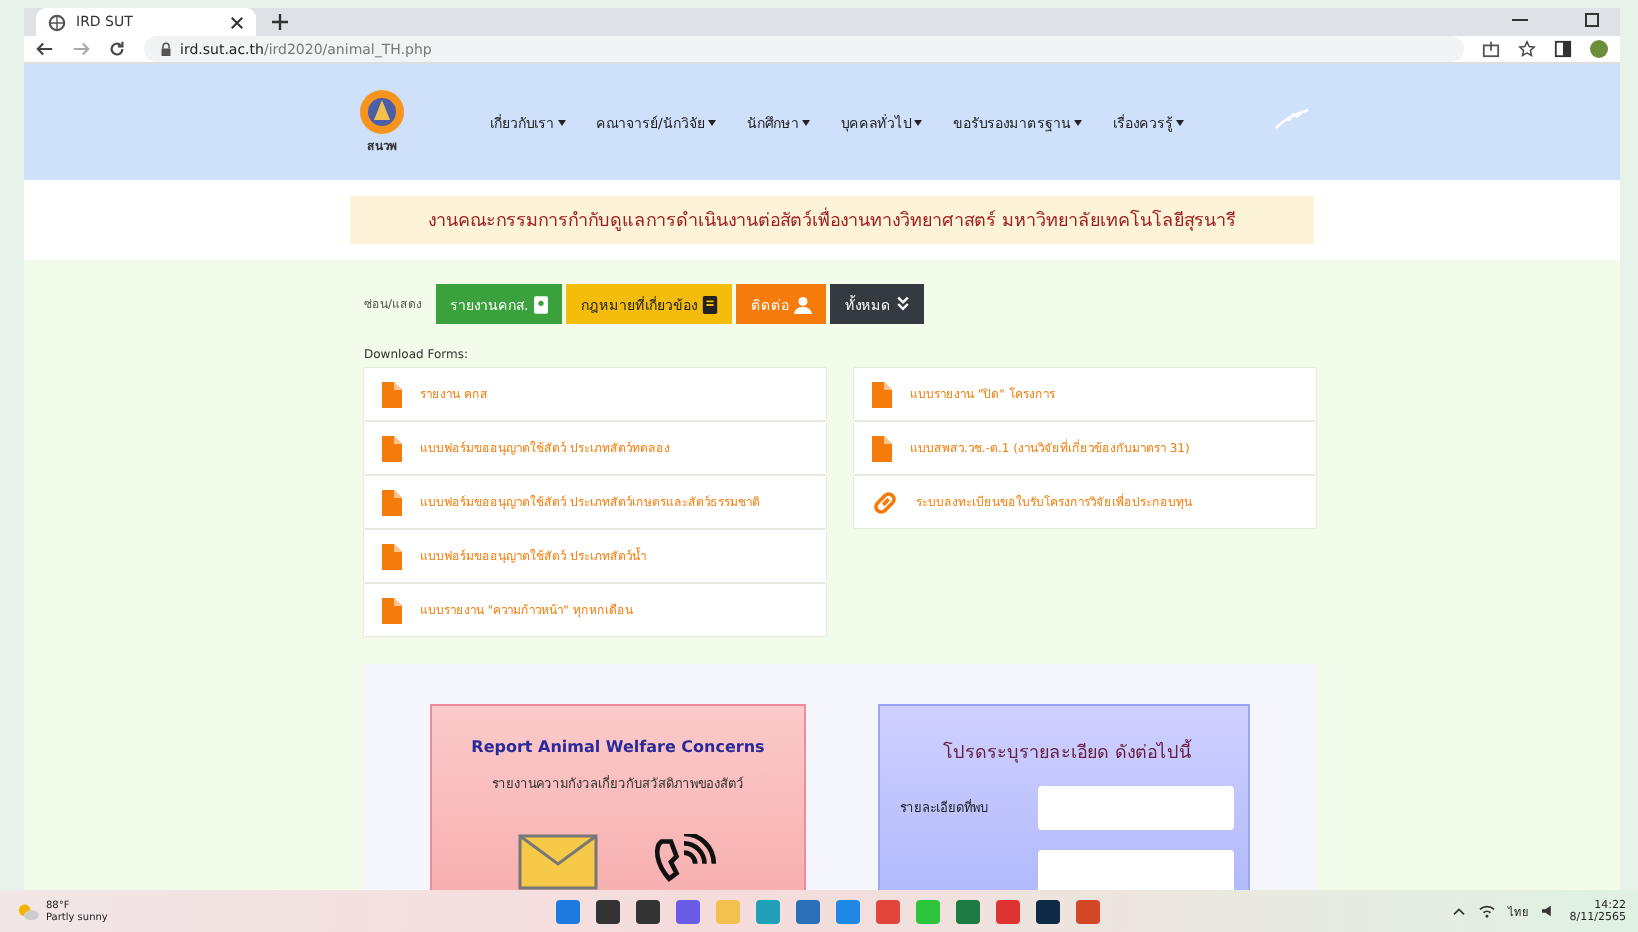 This screenshot has height=932, width=1638. What do you see at coordinates (903, 304) in the screenshot?
I see `double-chevron-down-icon` at bounding box center [903, 304].